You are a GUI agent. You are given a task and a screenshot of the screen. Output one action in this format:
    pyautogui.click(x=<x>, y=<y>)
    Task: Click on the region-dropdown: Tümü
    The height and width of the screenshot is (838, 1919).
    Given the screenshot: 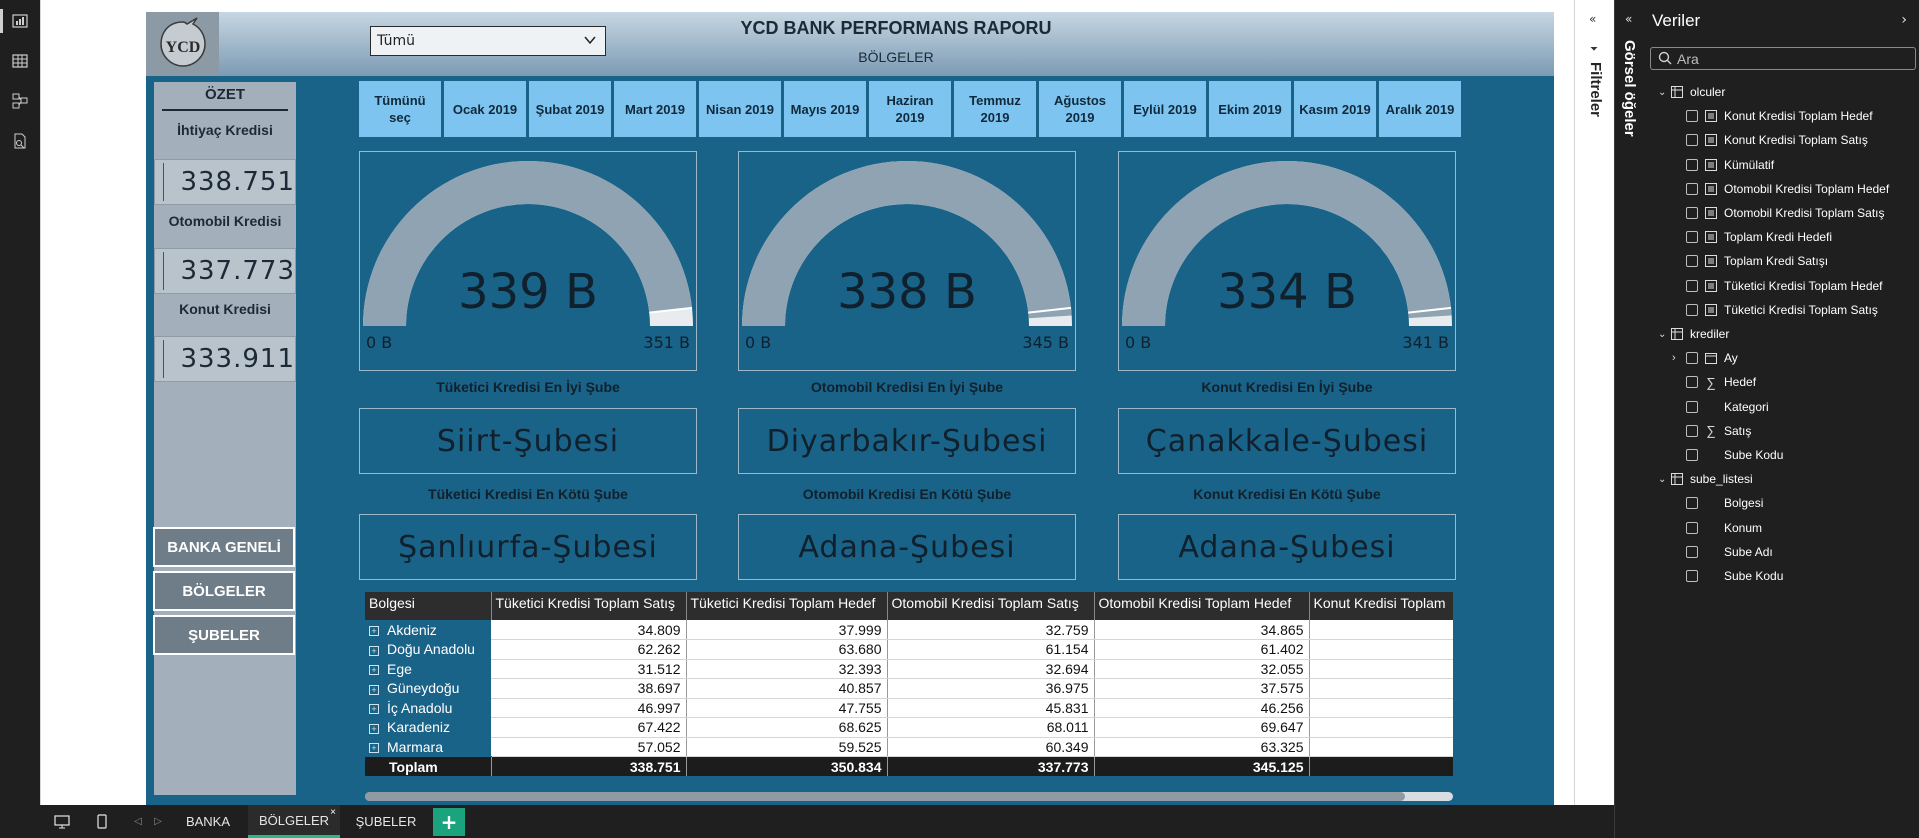 What is the action you would take?
    pyautogui.click(x=488, y=41)
    